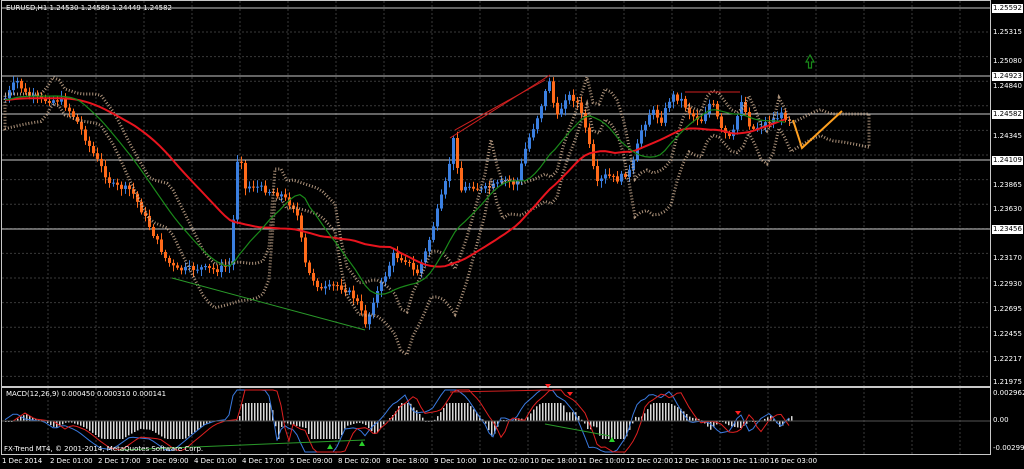  Describe the element at coordinates (119, 461) in the screenshot. I see `time-tick: 2 Dec 17:00` at that location.